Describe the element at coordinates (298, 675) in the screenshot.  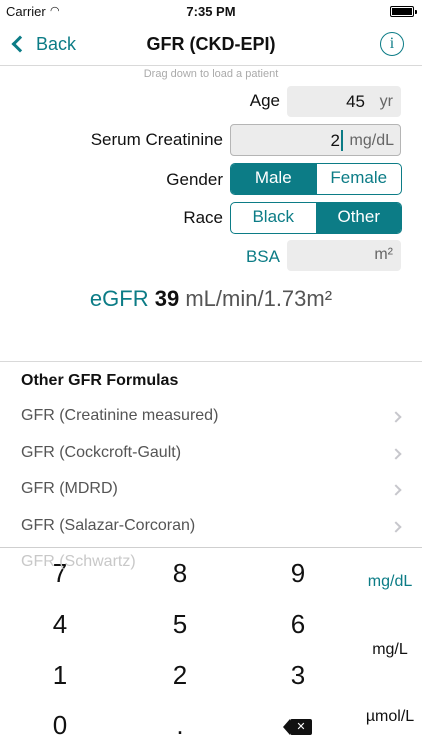
I see `key-3: 3` at that location.